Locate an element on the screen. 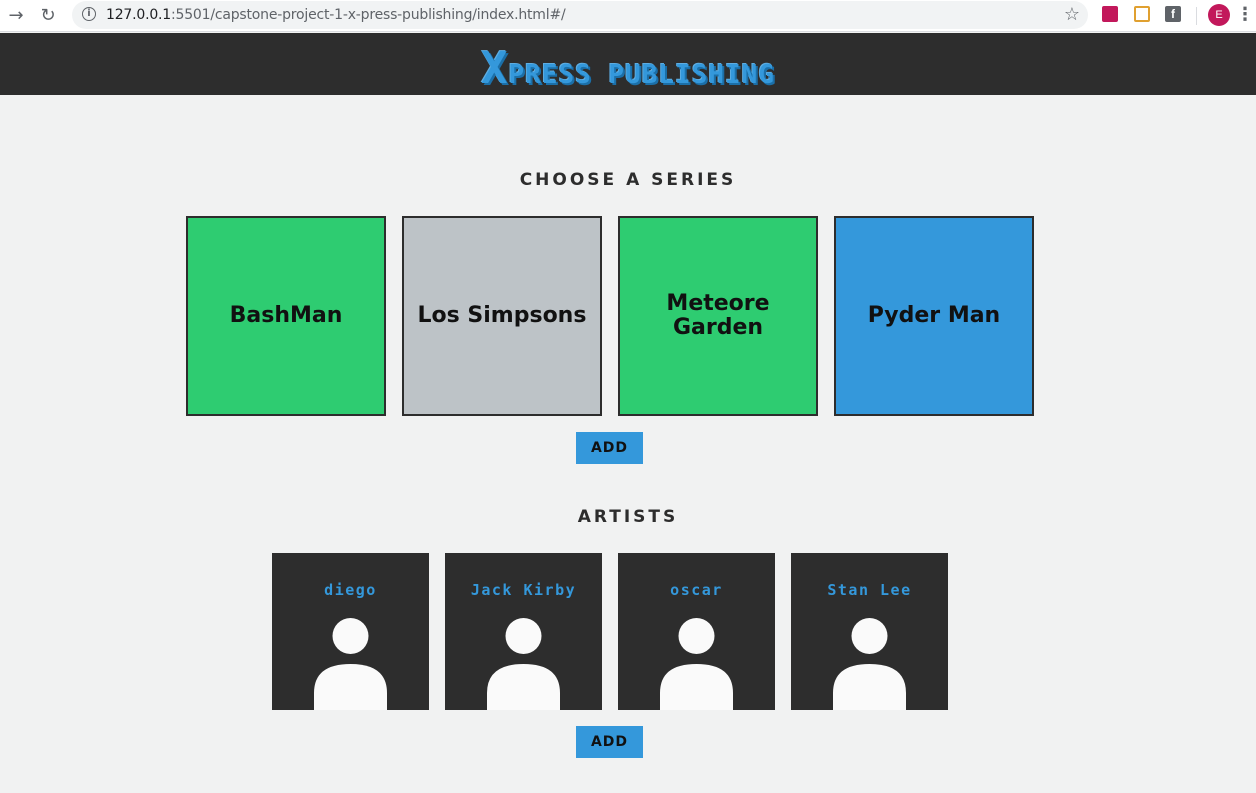 The image size is (1256, 793). series-name: Meteore Garden is located at coordinates (718, 315).